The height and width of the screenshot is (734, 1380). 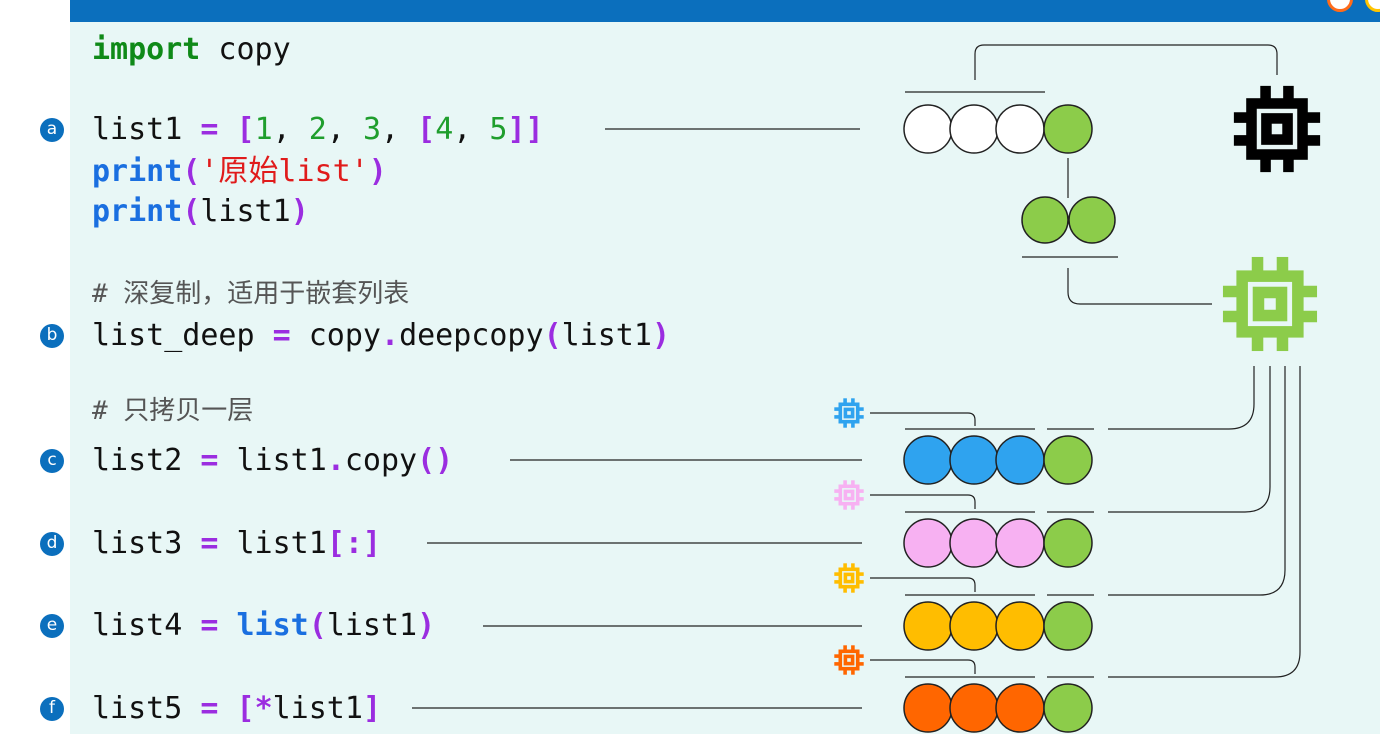 What do you see at coordinates (849, 578) in the screenshot?
I see `chip-icon-list4` at bounding box center [849, 578].